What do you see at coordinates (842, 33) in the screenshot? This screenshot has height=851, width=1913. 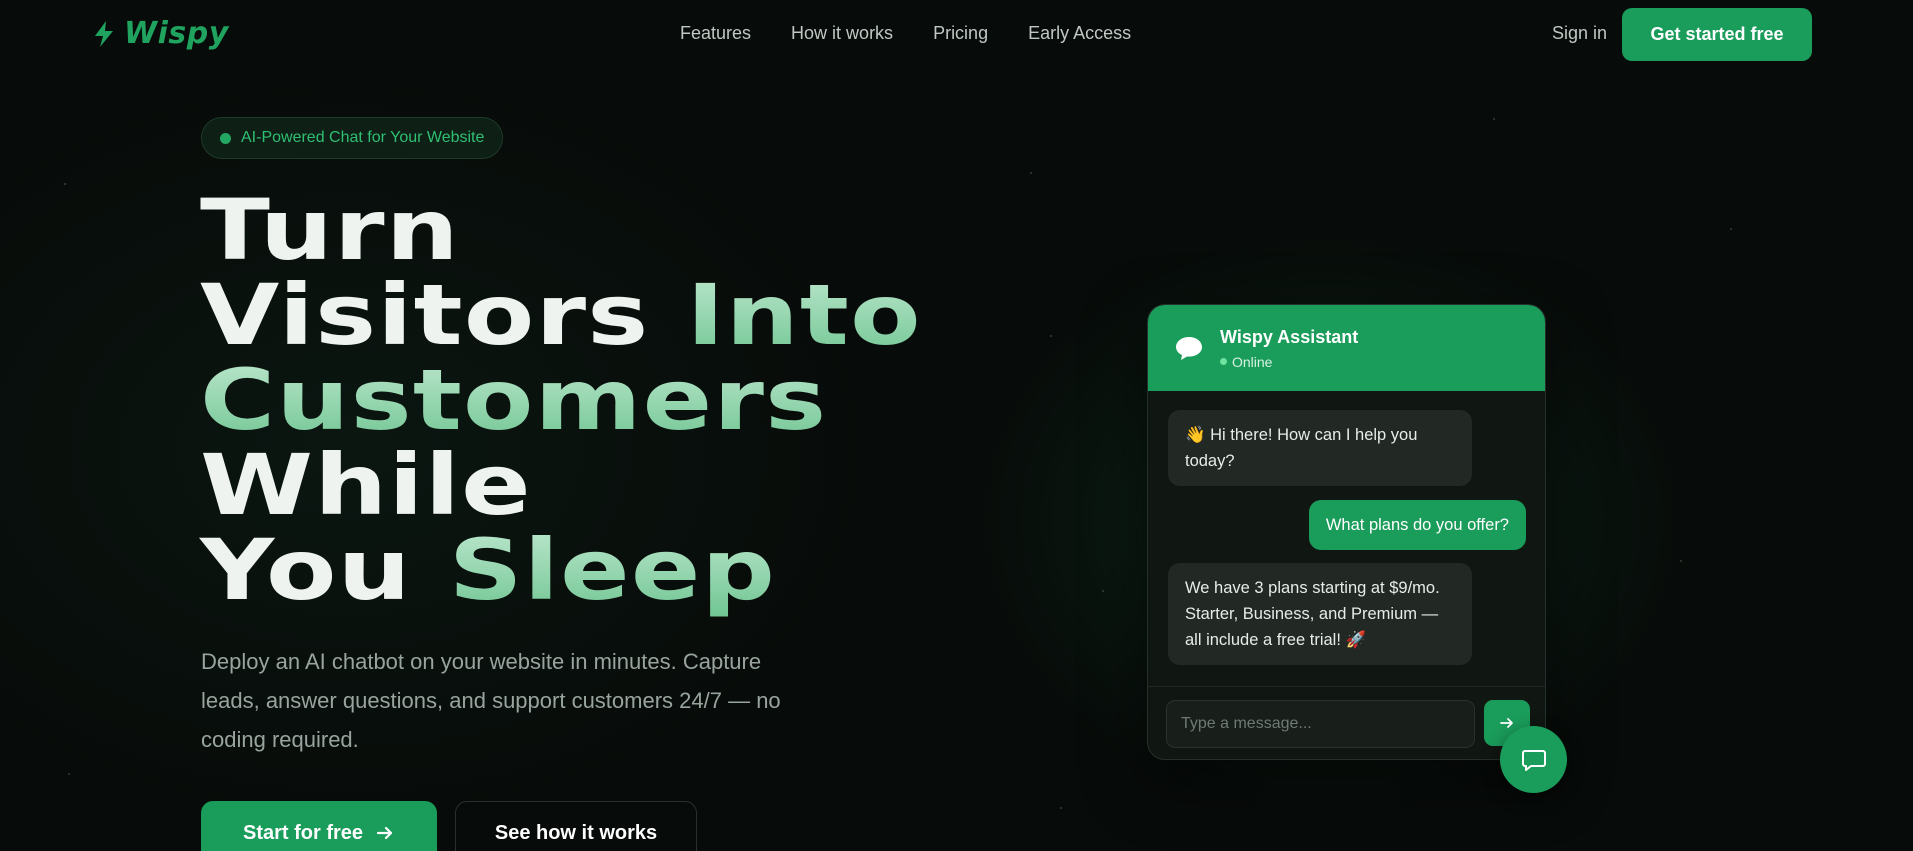 I see `nav-link-how-it-works: How it works` at bounding box center [842, 33].